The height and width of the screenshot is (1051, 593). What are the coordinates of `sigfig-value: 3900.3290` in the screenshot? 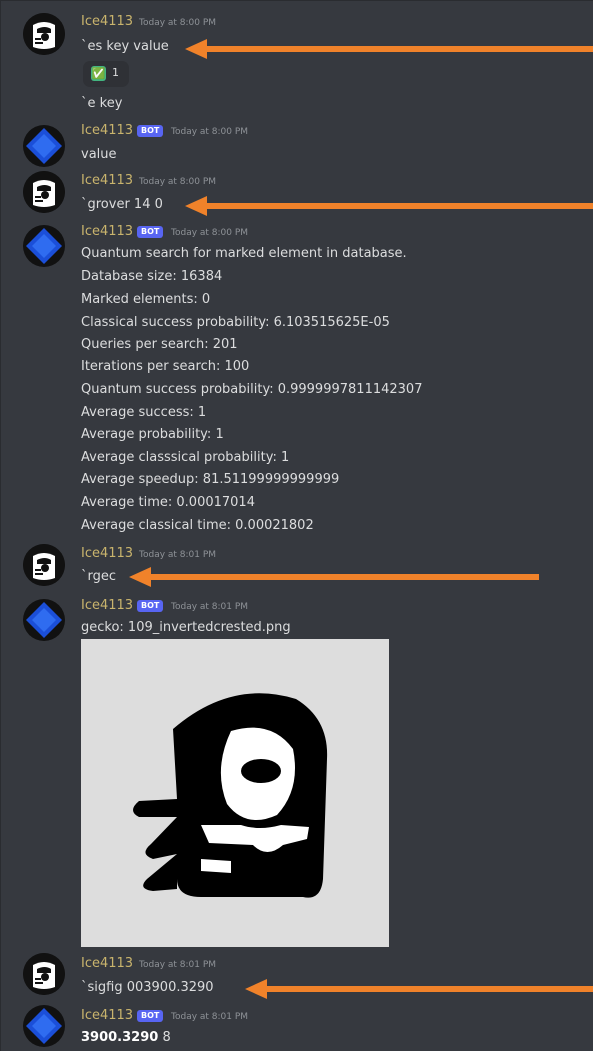 It's located at (120, 1037).